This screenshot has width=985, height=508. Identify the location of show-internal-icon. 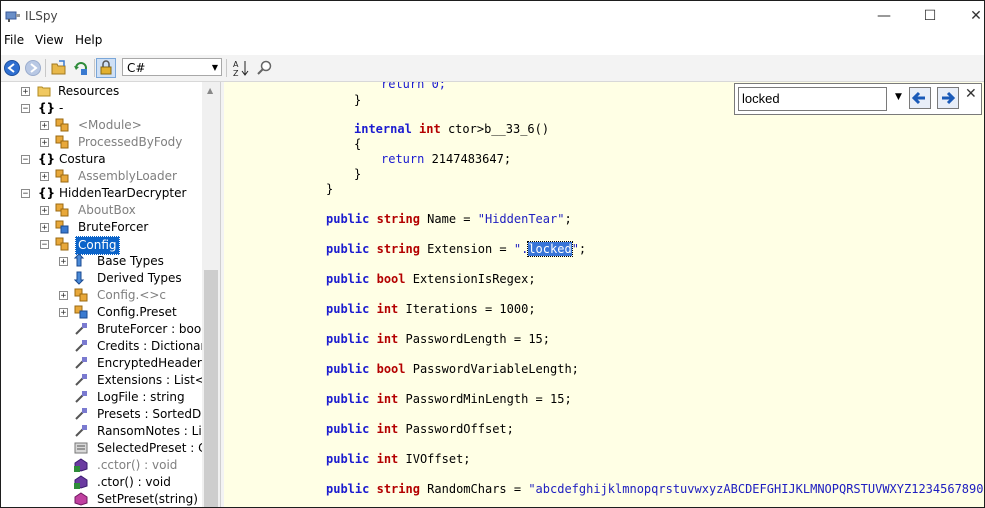
(106, 68).